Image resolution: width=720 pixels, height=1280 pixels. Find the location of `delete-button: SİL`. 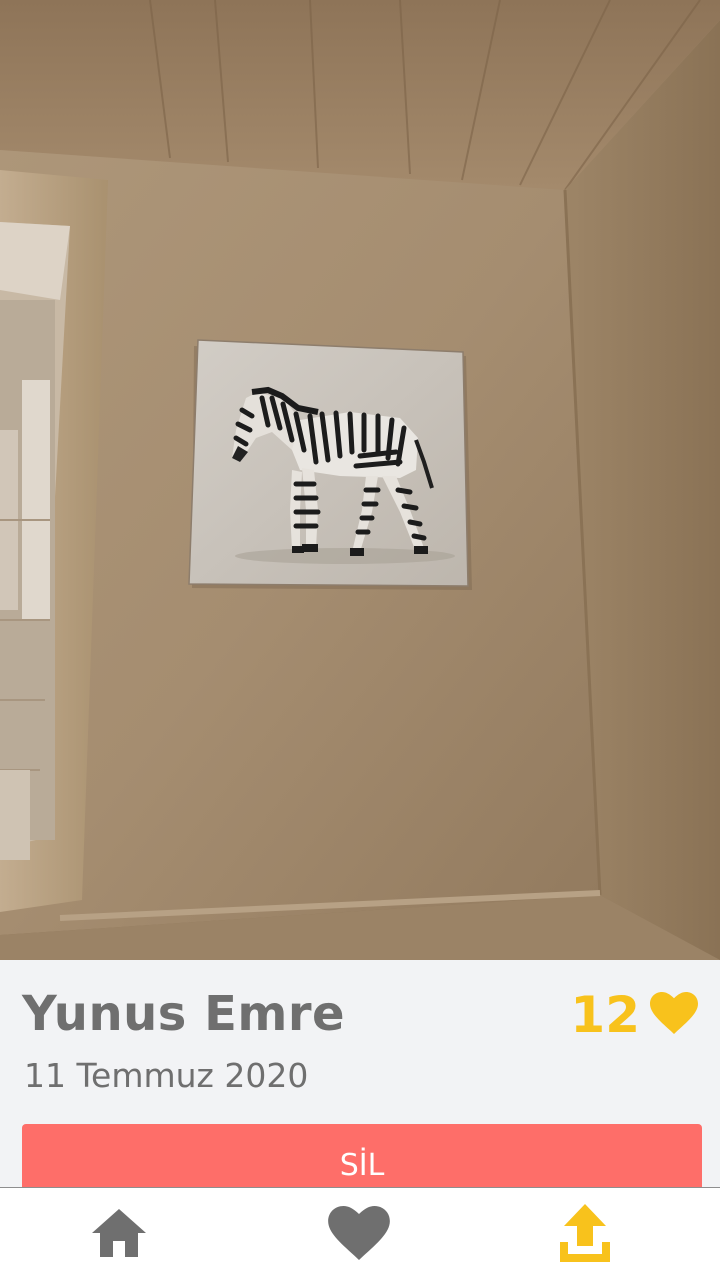

delete-button: SİL is located at coordinates (362, 1156).